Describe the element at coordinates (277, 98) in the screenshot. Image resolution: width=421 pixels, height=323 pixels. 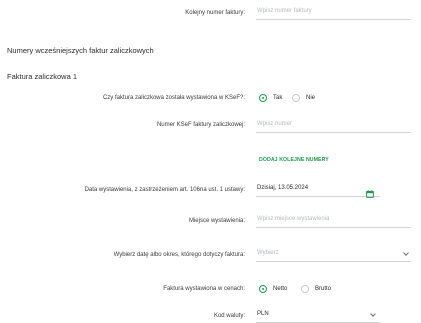
I see `ksef-yes-label: Tak` at that location.